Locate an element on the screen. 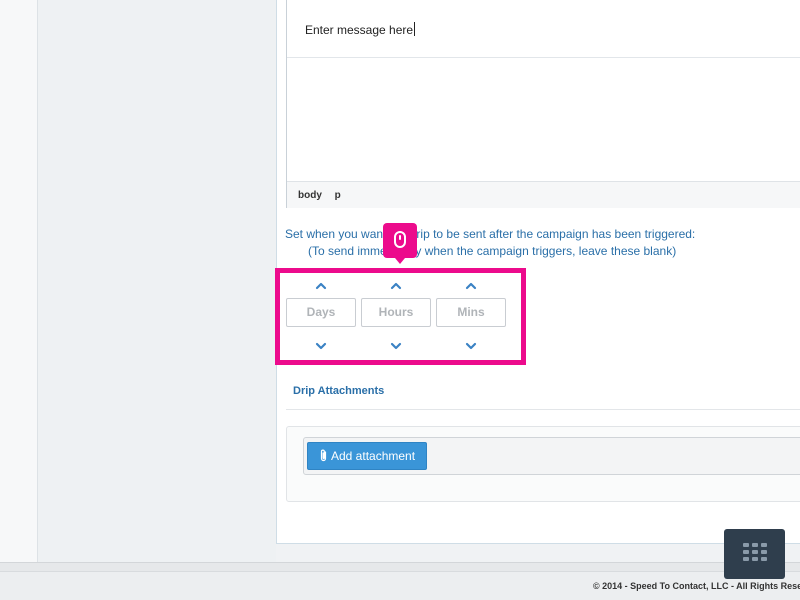  add-attachment-button: Add attachment is located at coordinates (367, 456).